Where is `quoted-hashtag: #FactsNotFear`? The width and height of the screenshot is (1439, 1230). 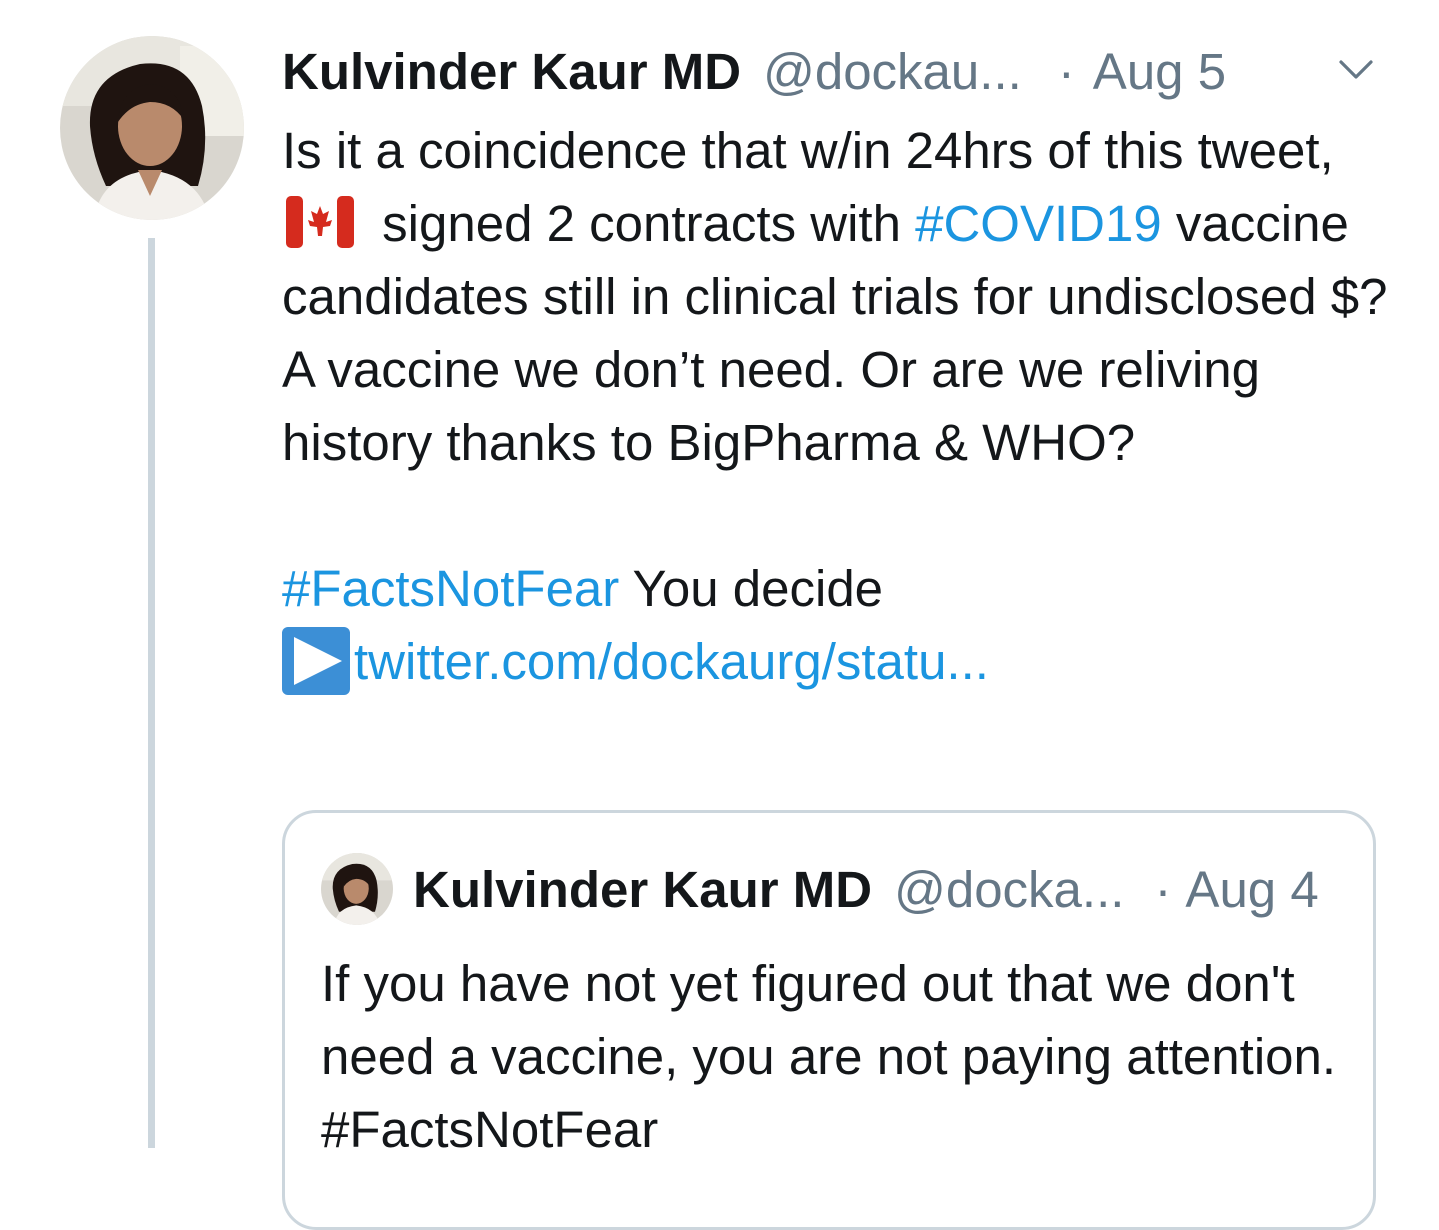
quoted-hashtag: #FactsNotFear is located at coordinates (490, 1129).